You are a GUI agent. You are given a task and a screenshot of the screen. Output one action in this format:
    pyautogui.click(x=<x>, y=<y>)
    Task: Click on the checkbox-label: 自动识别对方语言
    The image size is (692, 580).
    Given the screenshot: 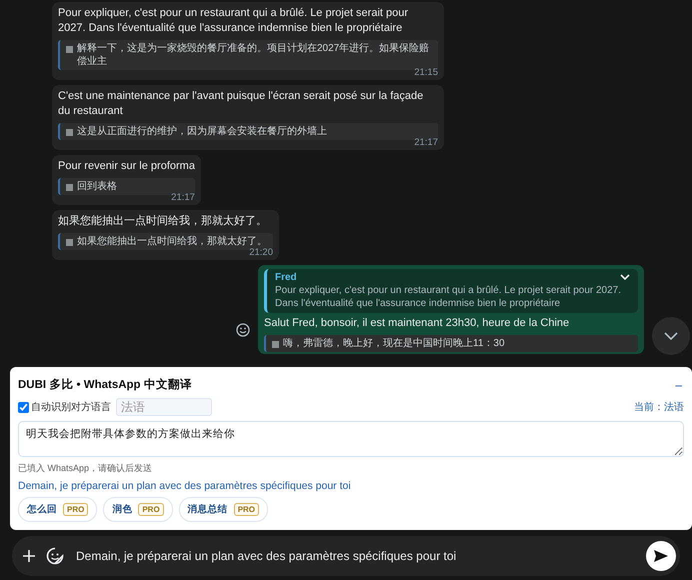 What is the action you would take?
    pyautogui.click(x=71, y=407)
    